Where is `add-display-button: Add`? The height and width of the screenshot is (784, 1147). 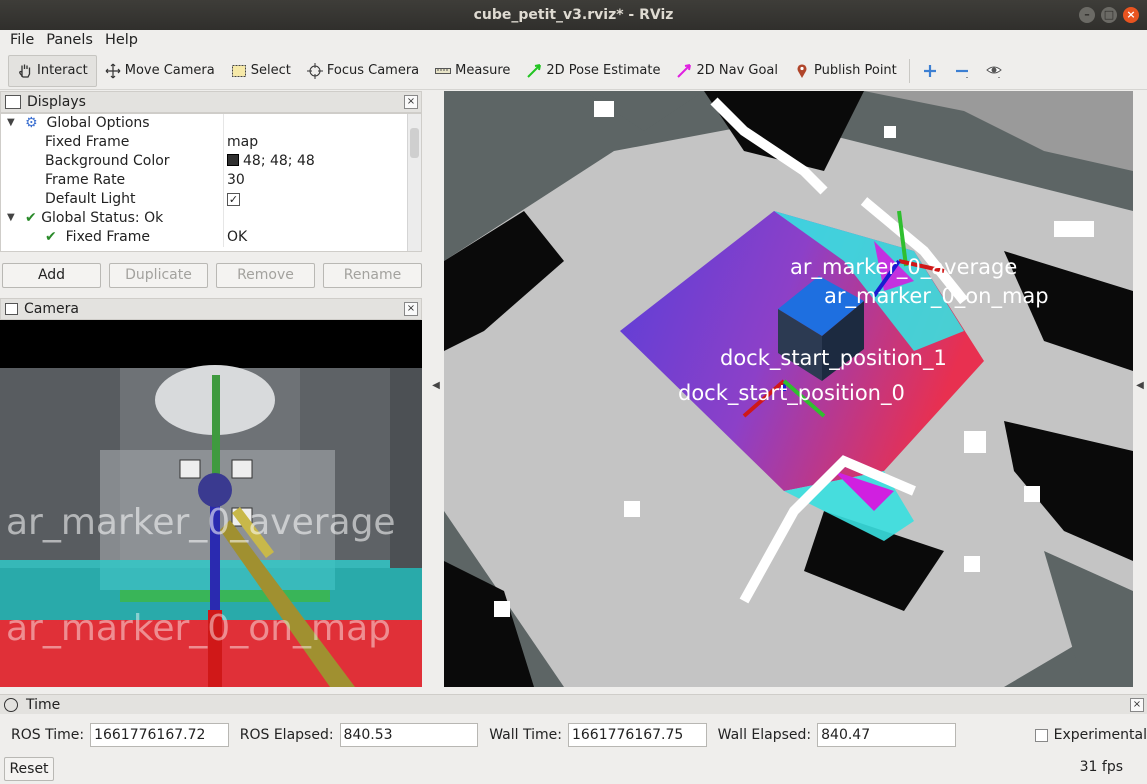 add-display-button: Add is located at coordinates (51, 275).